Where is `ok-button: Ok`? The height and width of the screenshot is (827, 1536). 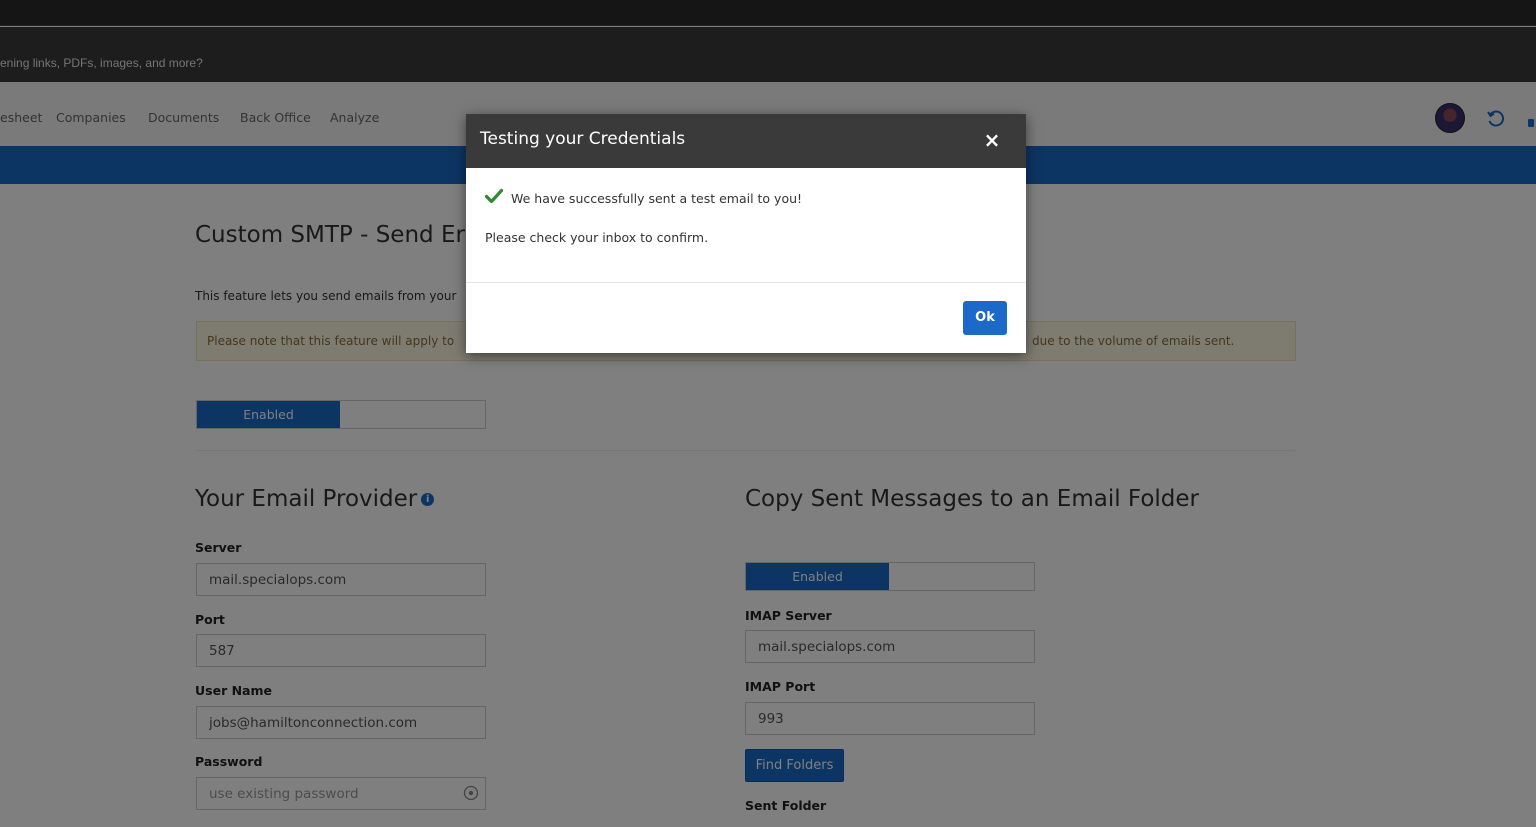 ok-button: Ok is located at coordinates (985, 318).